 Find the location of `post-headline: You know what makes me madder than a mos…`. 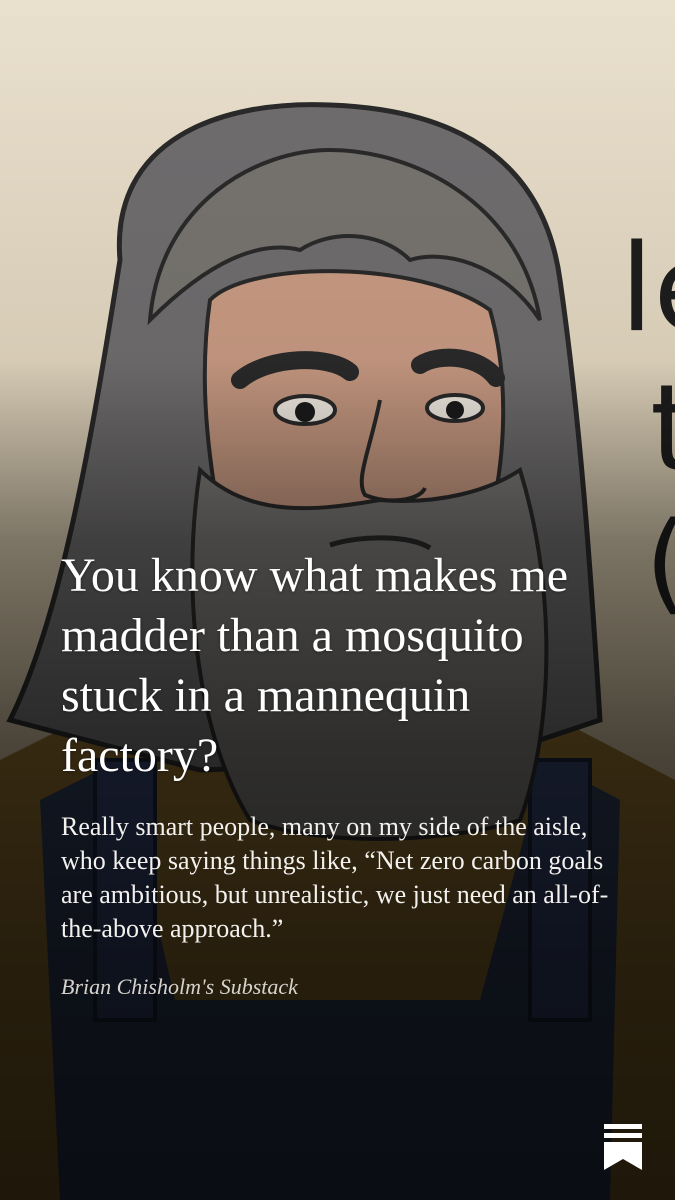

post-headline: You know what makes me madder than a mos… is located at coordinates (315, 665).